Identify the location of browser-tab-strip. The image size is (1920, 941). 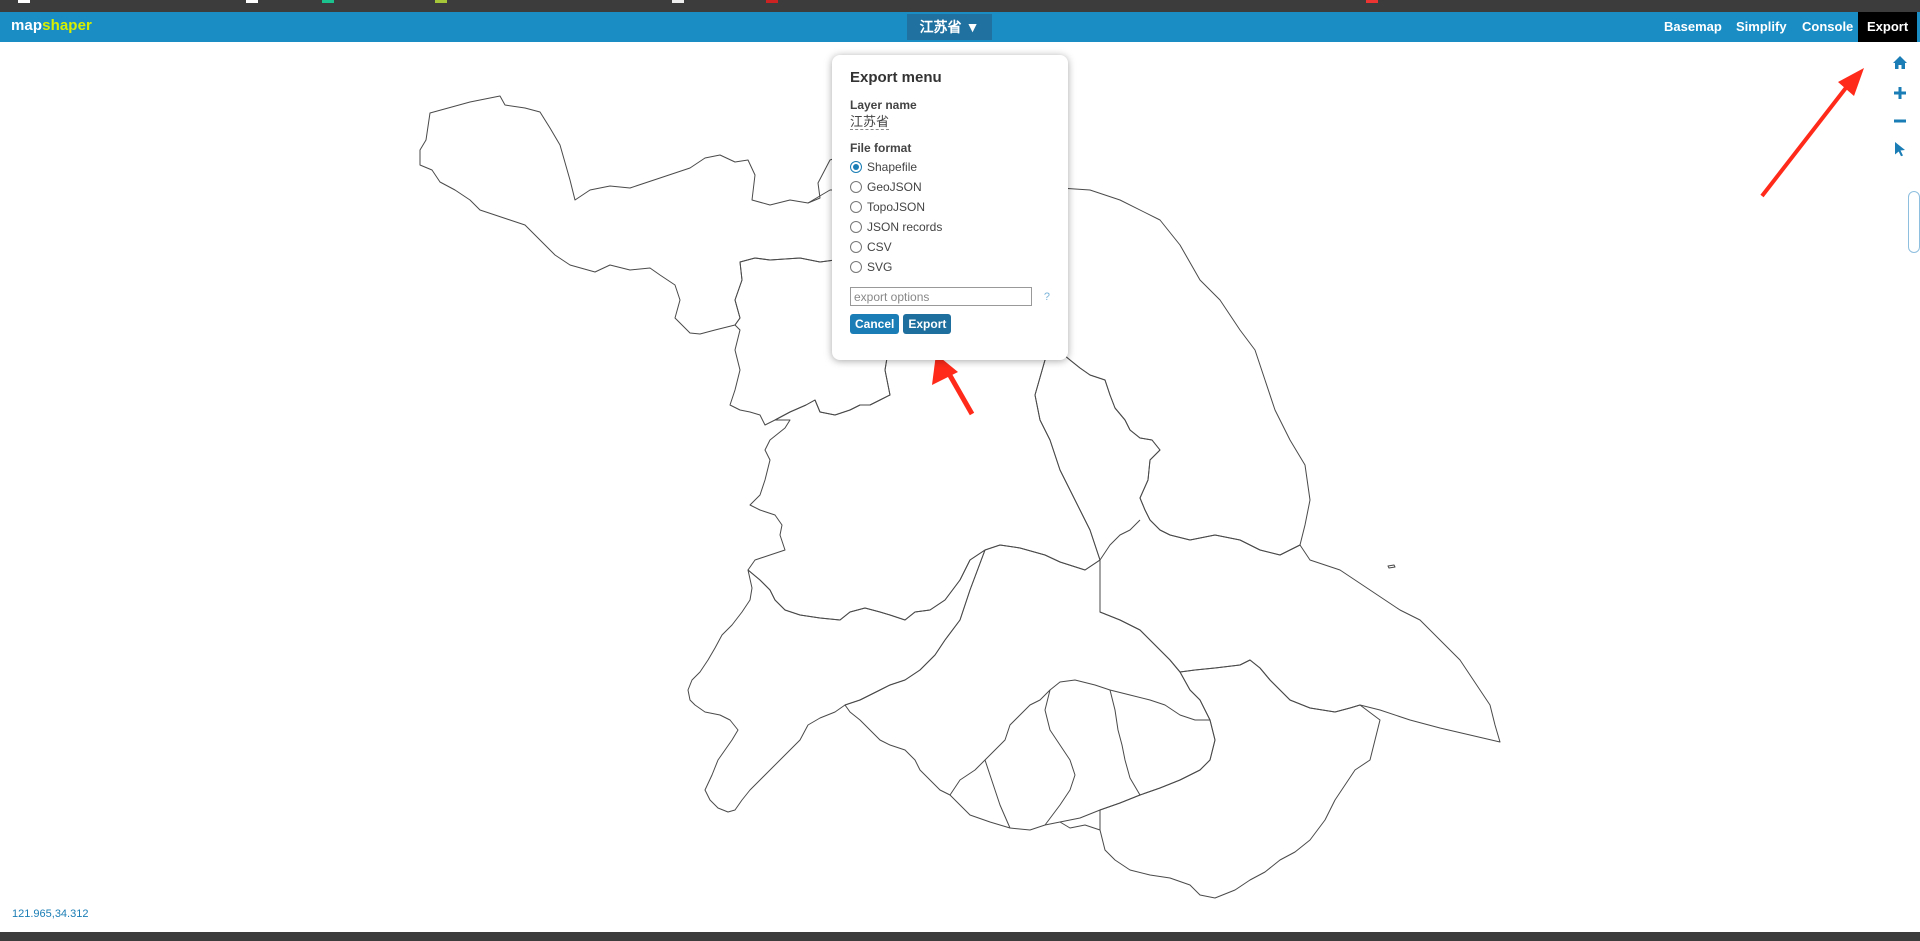
(960, 6).